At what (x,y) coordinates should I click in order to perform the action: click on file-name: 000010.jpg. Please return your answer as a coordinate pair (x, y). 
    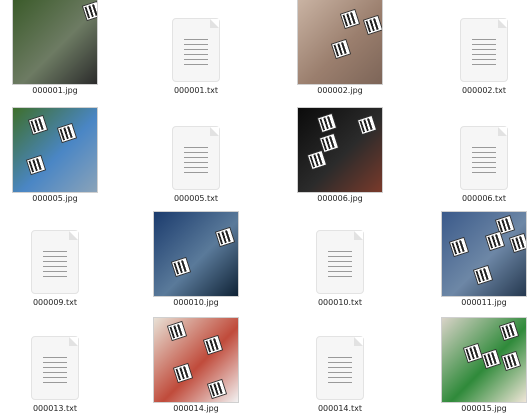
    Looking at the image, I should click on (196, 302).